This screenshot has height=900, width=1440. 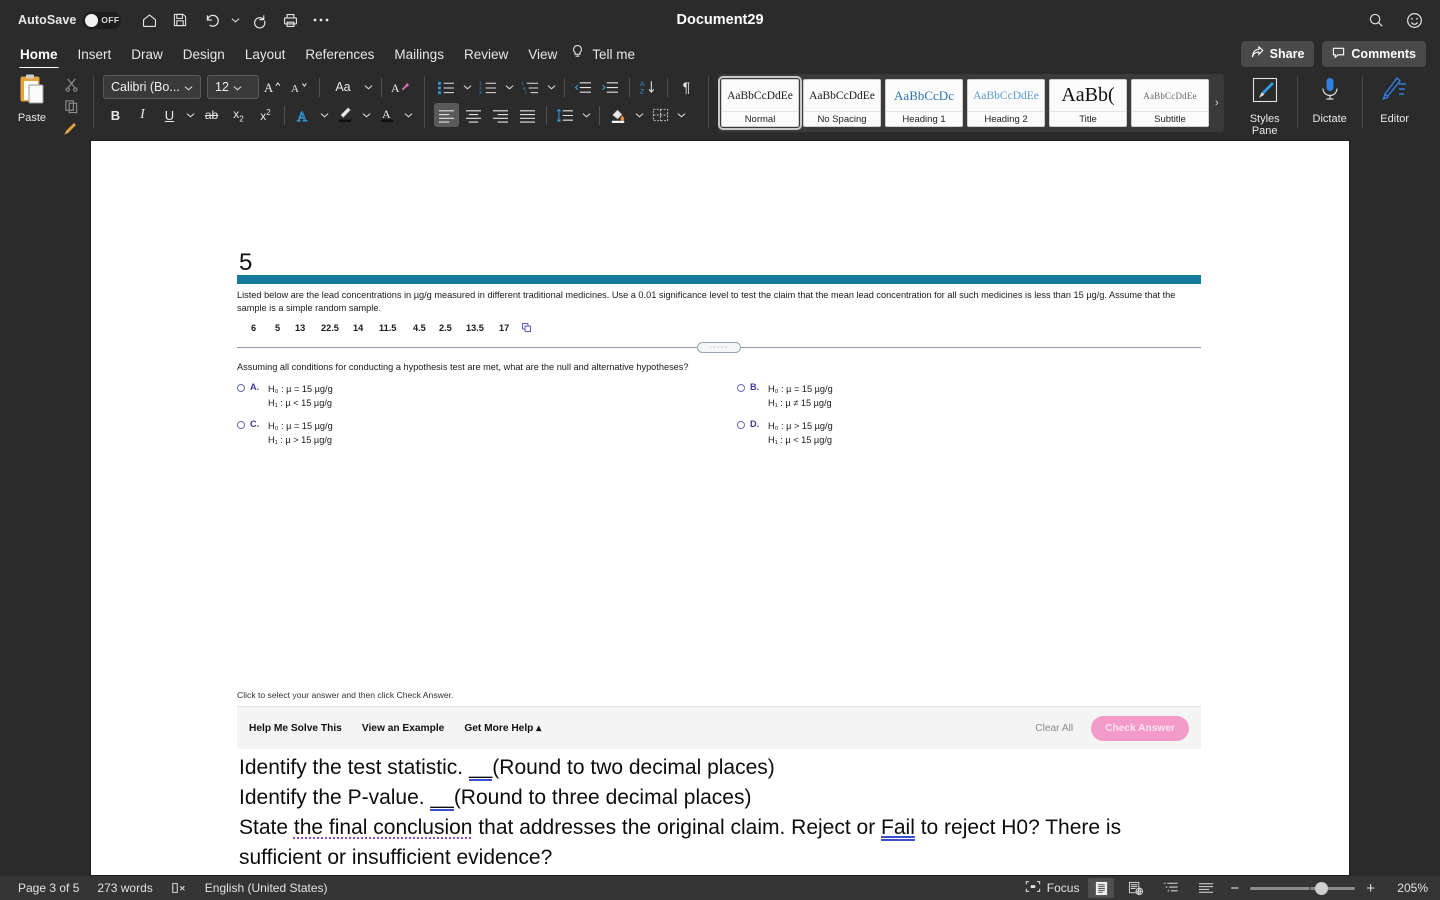 I want to click on tab-mailings: Mailings, so click(x=419, y=54).